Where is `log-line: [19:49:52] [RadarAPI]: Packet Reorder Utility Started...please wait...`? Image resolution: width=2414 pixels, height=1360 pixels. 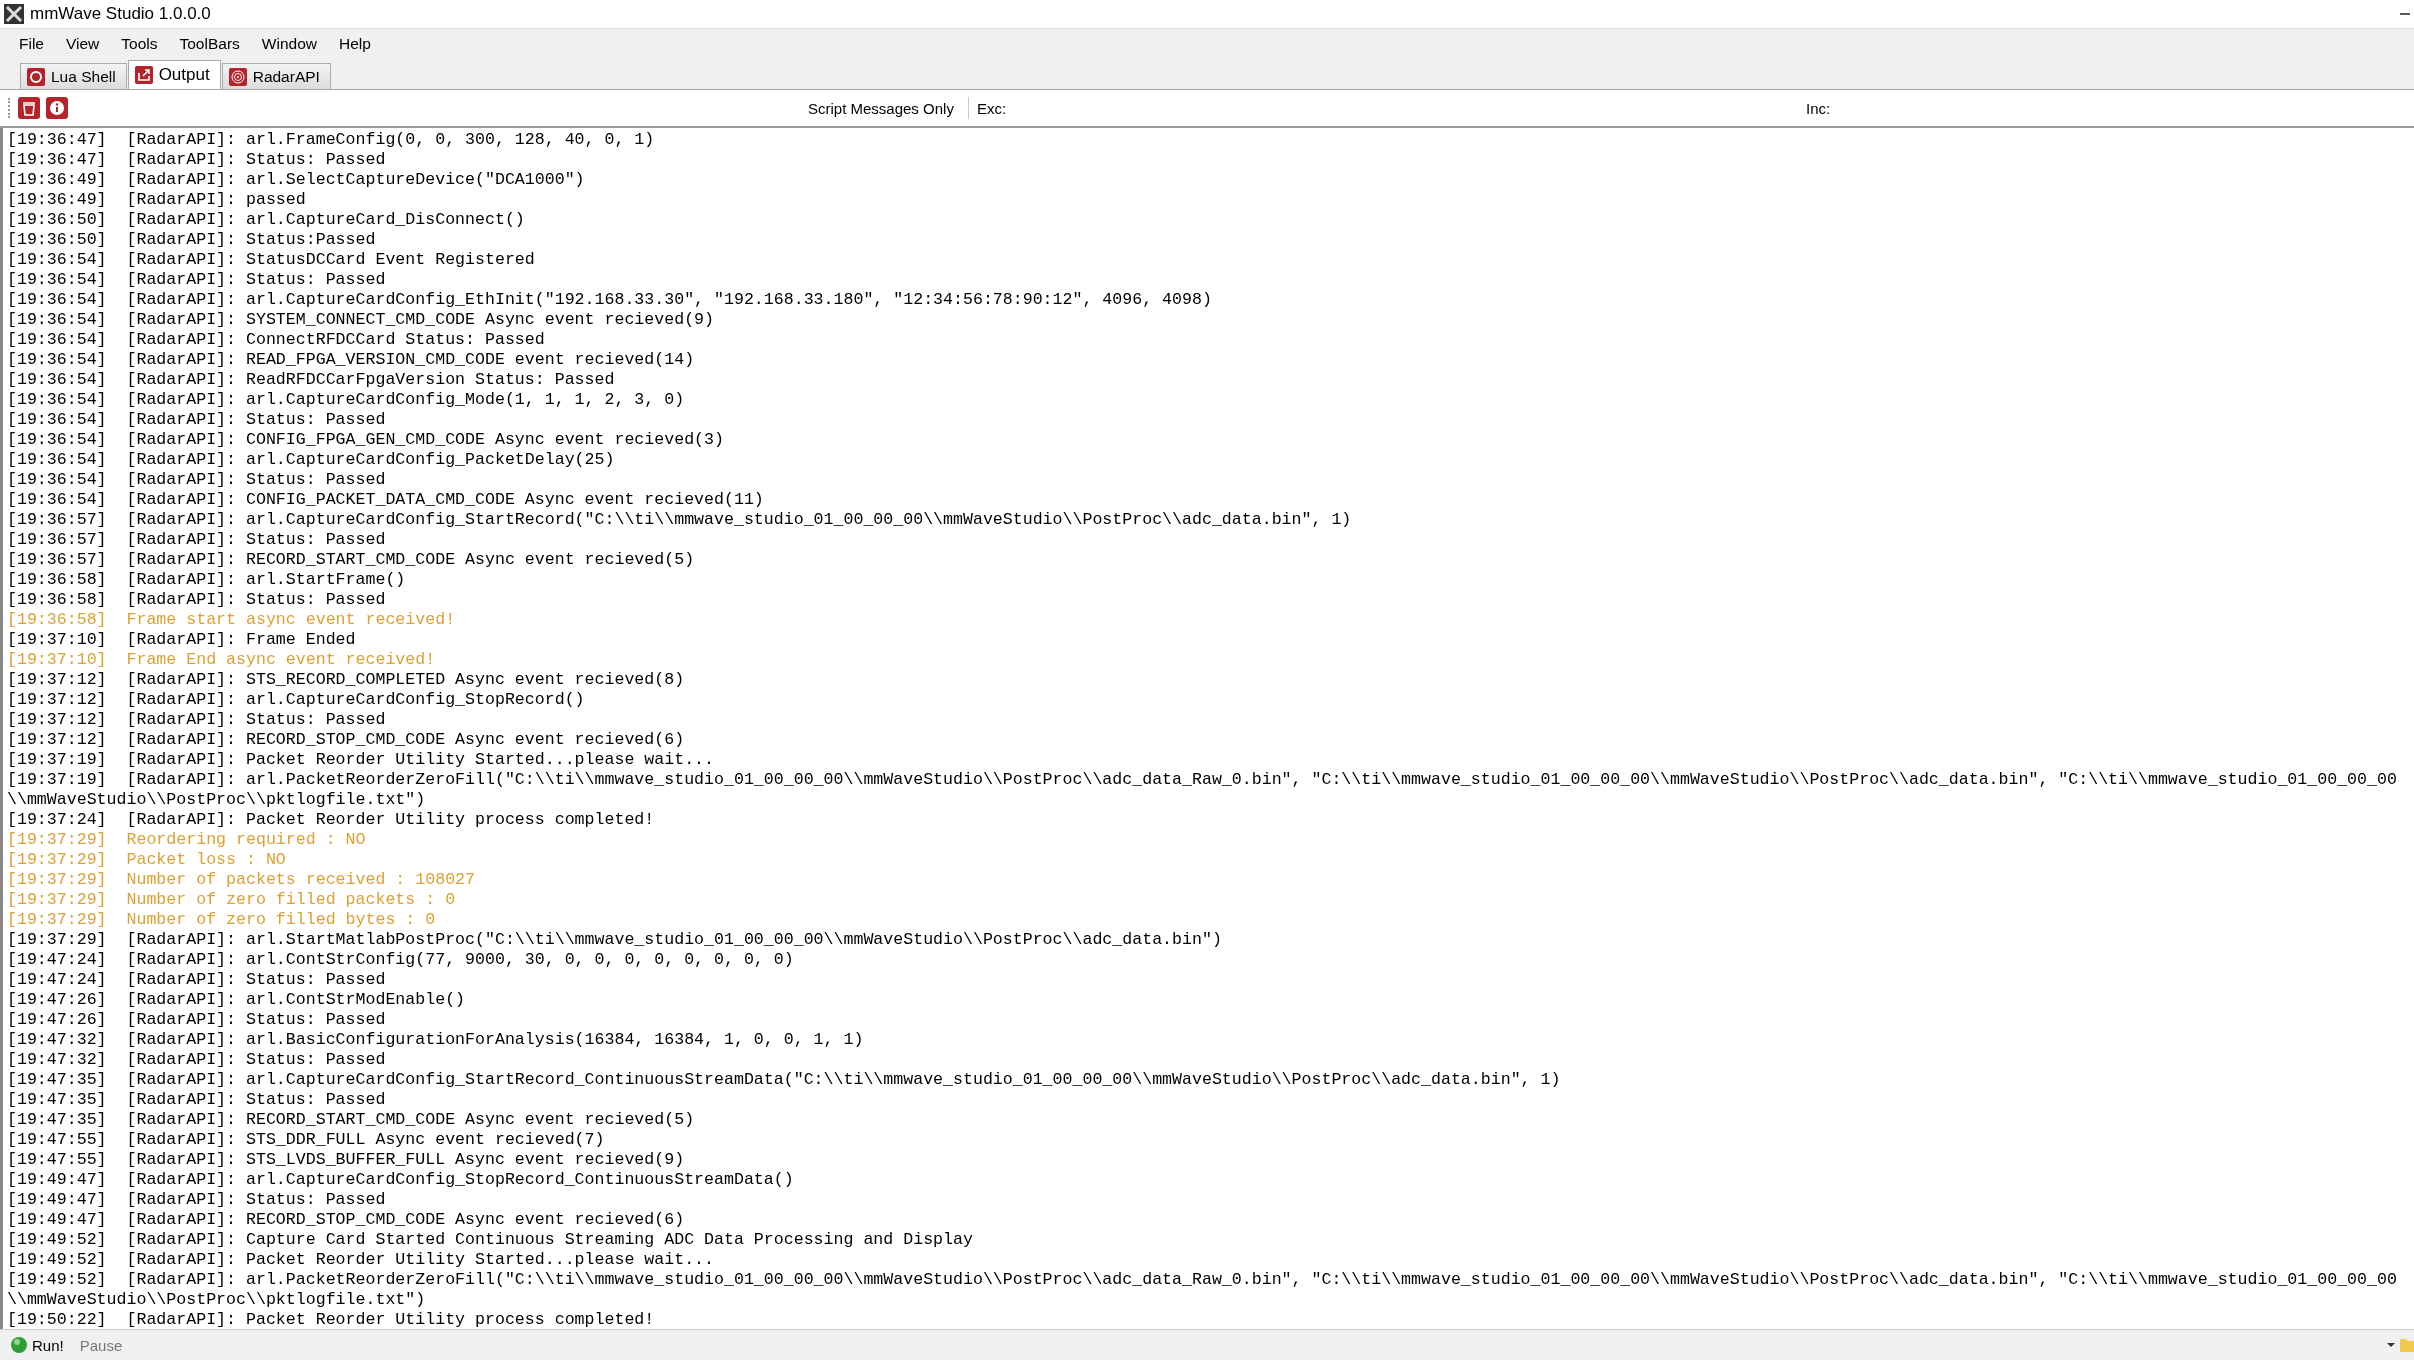
log-line: [19:49:52] [RadarAPI]: Packet Reorder Utility Started...please wait... is located at coordinates (361, 1260).